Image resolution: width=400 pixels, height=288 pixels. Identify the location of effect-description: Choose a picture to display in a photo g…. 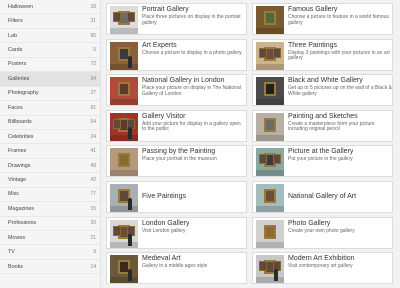
(192, 52).